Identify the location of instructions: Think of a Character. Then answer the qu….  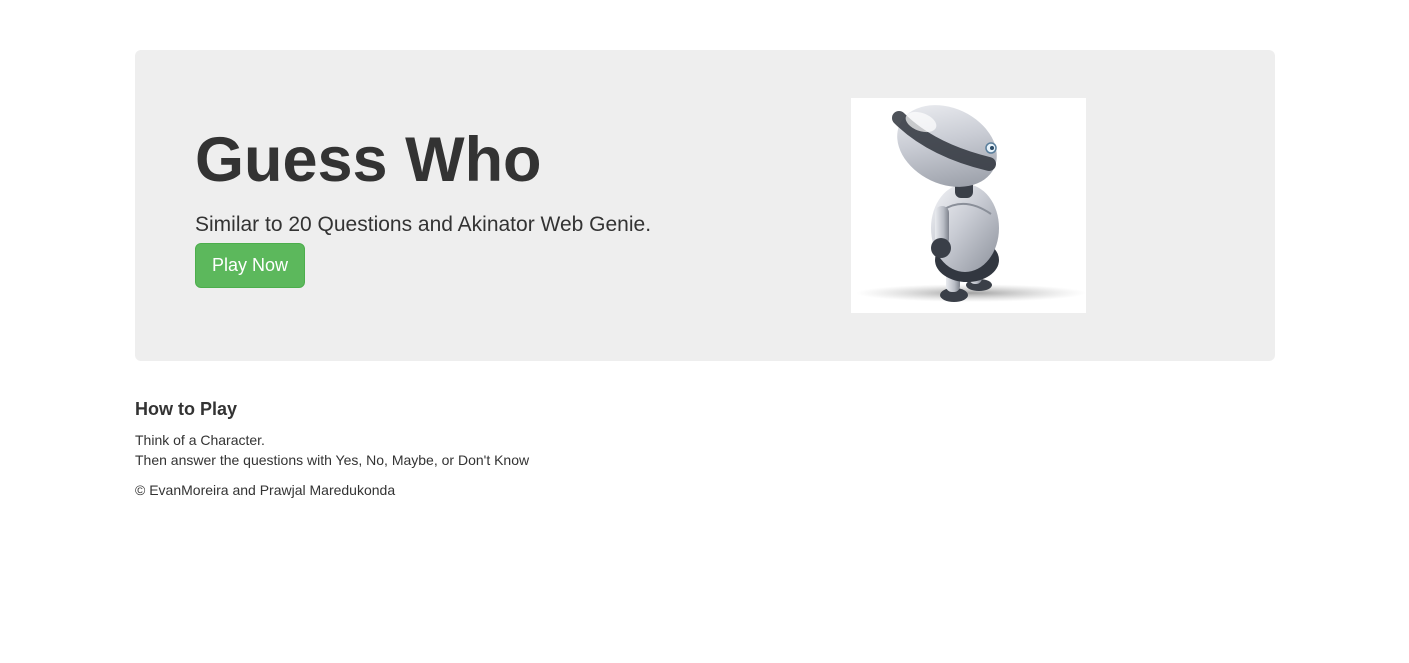
(332, 450).